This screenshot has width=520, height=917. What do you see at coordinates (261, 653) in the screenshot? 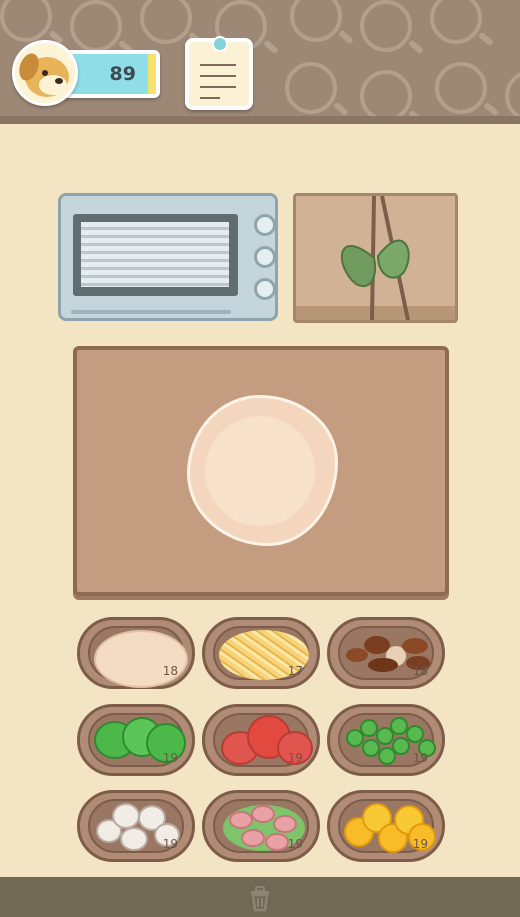
I see `ingredient-bowl-cheese: 17` at bounding box center [261, 653].